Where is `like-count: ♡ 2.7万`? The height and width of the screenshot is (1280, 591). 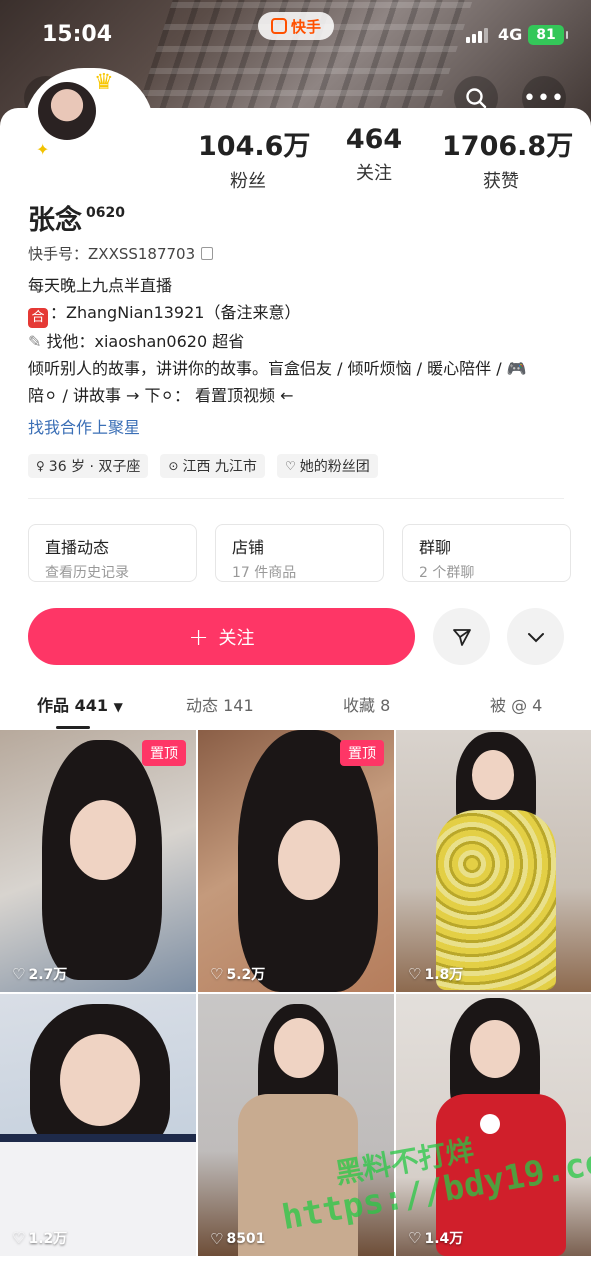 like-count: ♡ 2.7万 is located at coordinates (39, 974).